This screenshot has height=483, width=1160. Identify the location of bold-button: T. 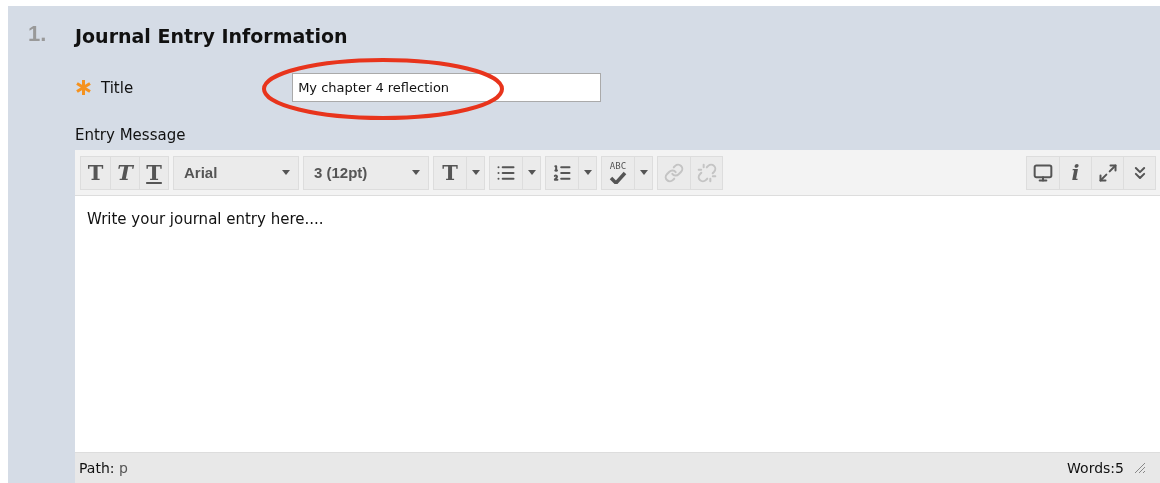
(95, 172).